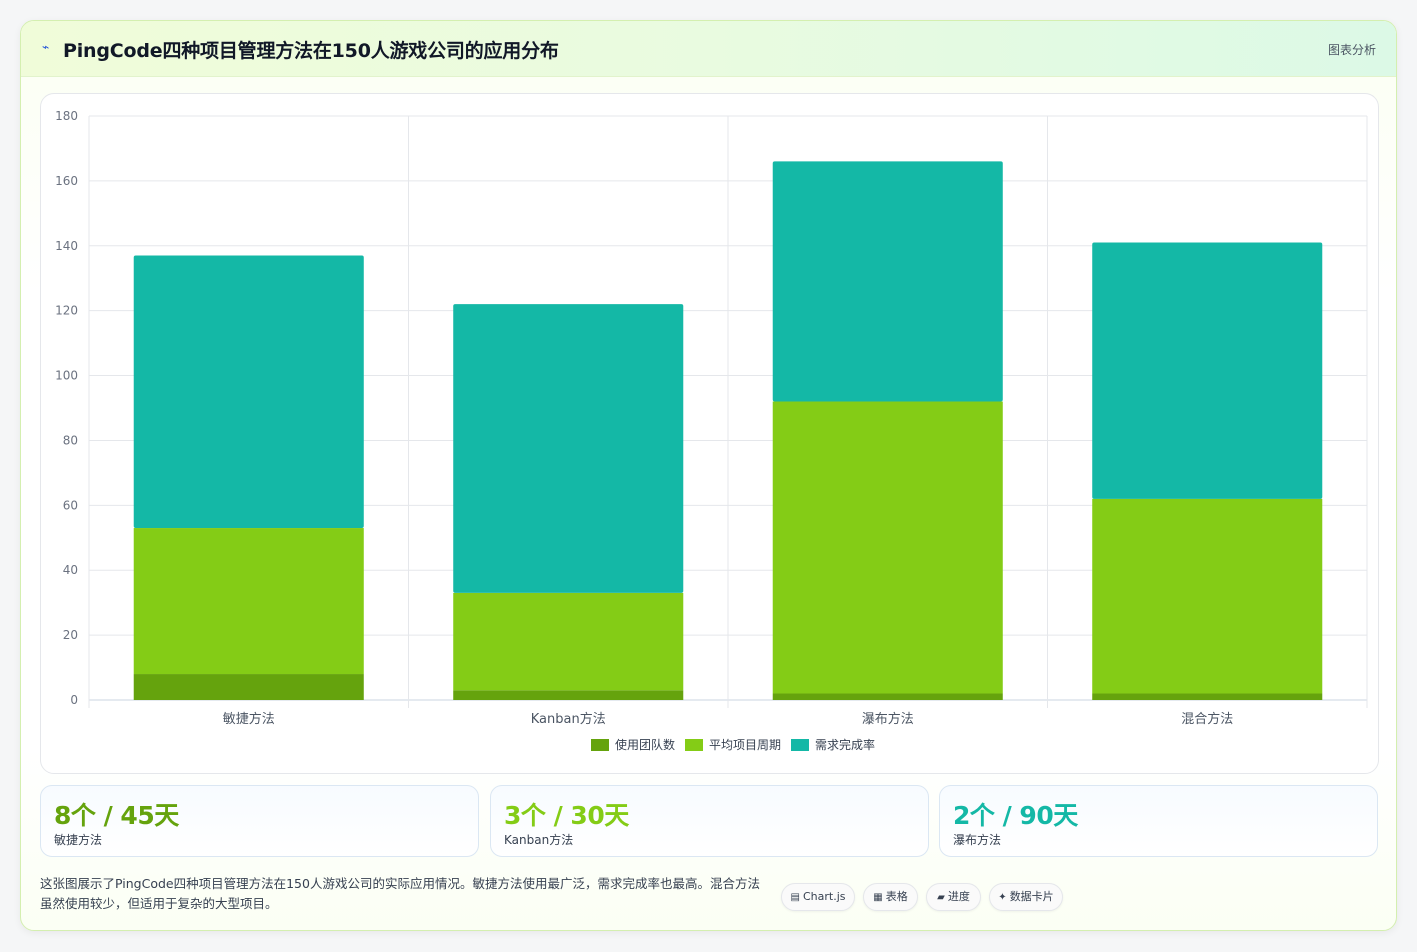  Describe the element at coordinates (66, 246) in the screenshot. I see `y-tick-label: 140` at that location.